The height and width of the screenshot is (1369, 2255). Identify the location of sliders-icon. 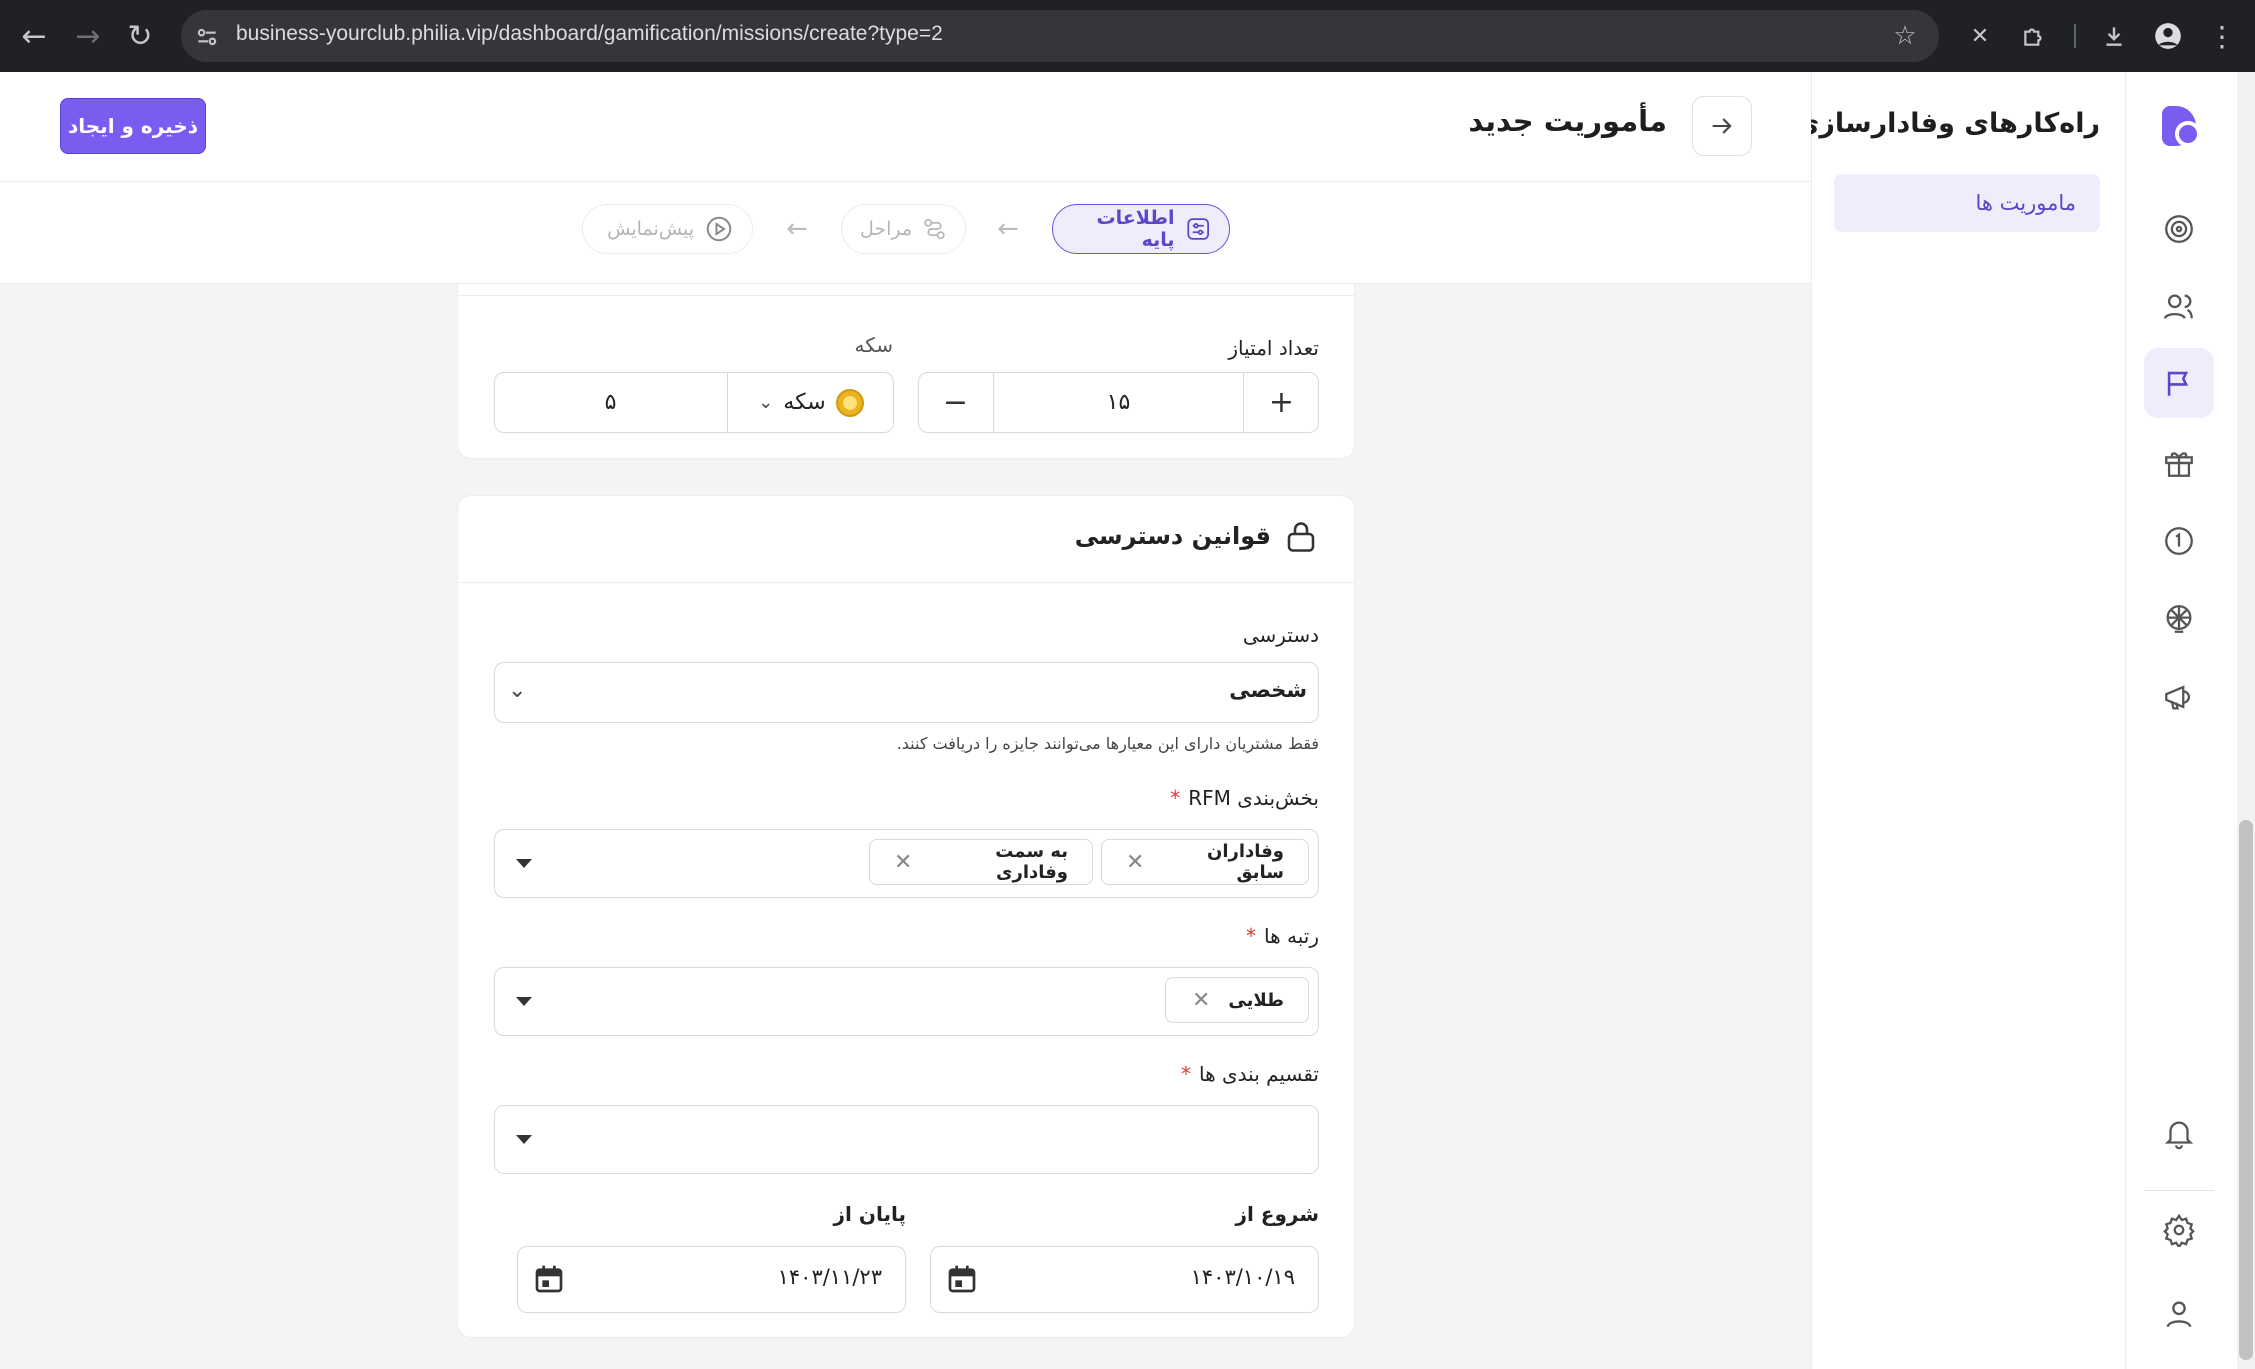
(1198, 229).